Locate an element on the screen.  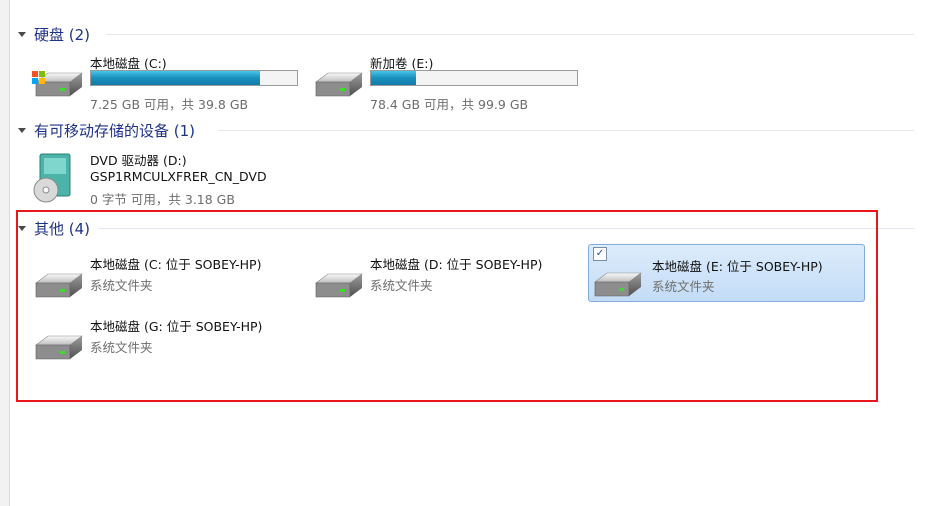
disc-label: GSP1RMCULXFRER_CN_DVD is located at coordinates (178, 176).